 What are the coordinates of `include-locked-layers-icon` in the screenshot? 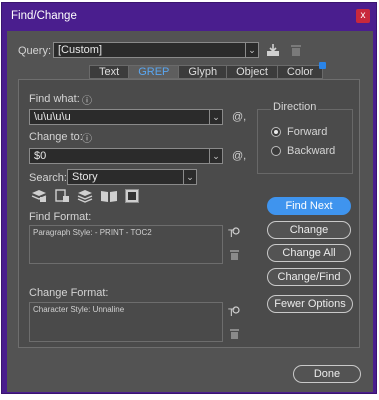 It's located at (39, 196).